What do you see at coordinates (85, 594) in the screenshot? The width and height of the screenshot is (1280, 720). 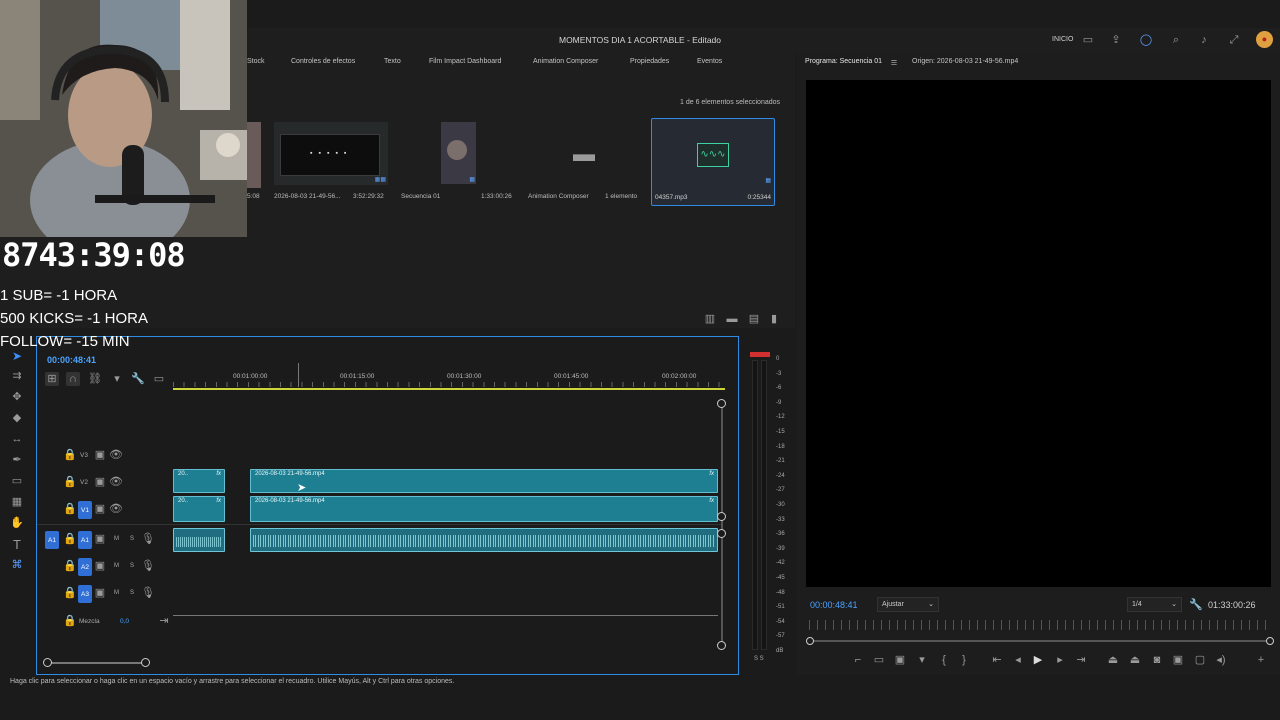 I see `track-target-a3: A3` at bounding box center [85, 594].